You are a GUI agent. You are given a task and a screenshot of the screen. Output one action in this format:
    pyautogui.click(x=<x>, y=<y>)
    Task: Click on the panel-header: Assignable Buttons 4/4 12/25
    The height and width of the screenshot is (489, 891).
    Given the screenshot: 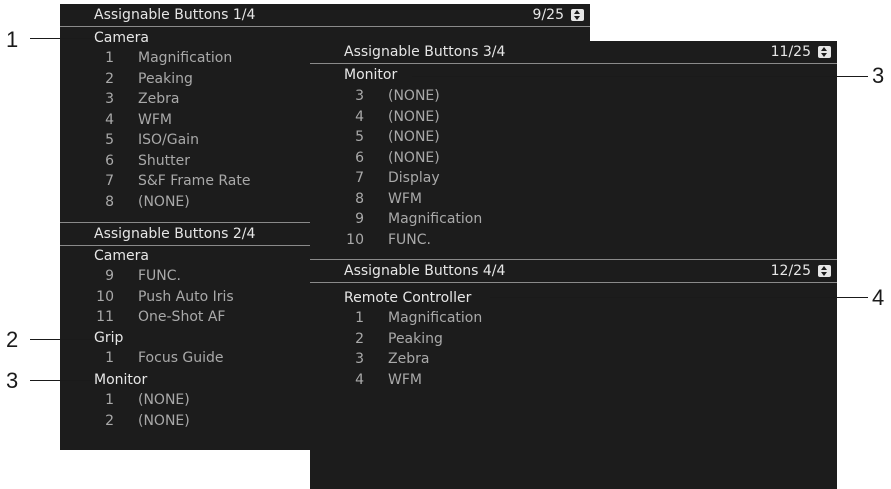 What is the action you would take?
    pyautogui.click(x=573, y=271)
    